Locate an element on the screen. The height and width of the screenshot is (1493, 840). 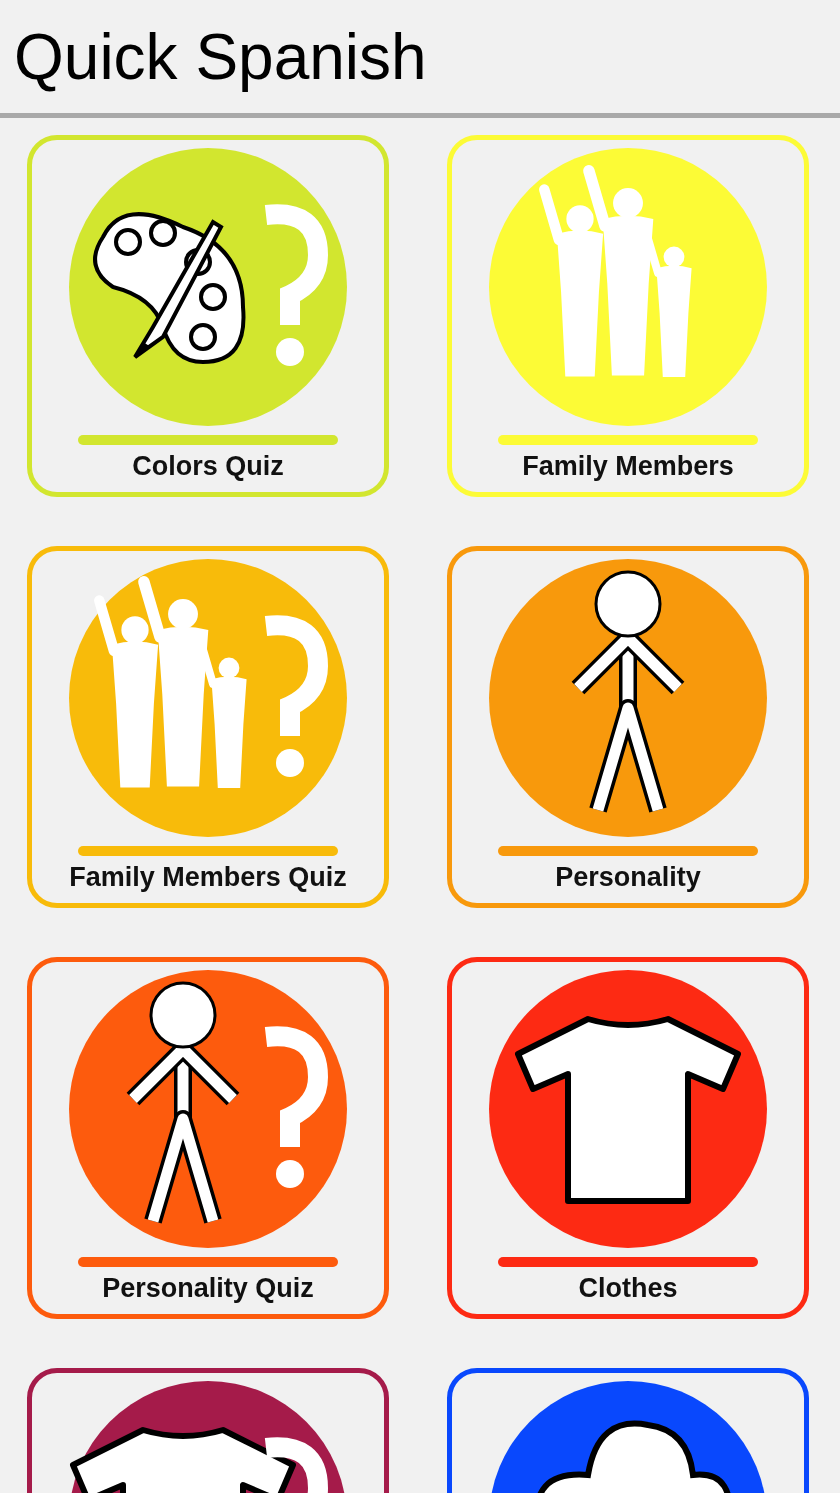
category-tile: Personality is located at coordinates (628, 727).